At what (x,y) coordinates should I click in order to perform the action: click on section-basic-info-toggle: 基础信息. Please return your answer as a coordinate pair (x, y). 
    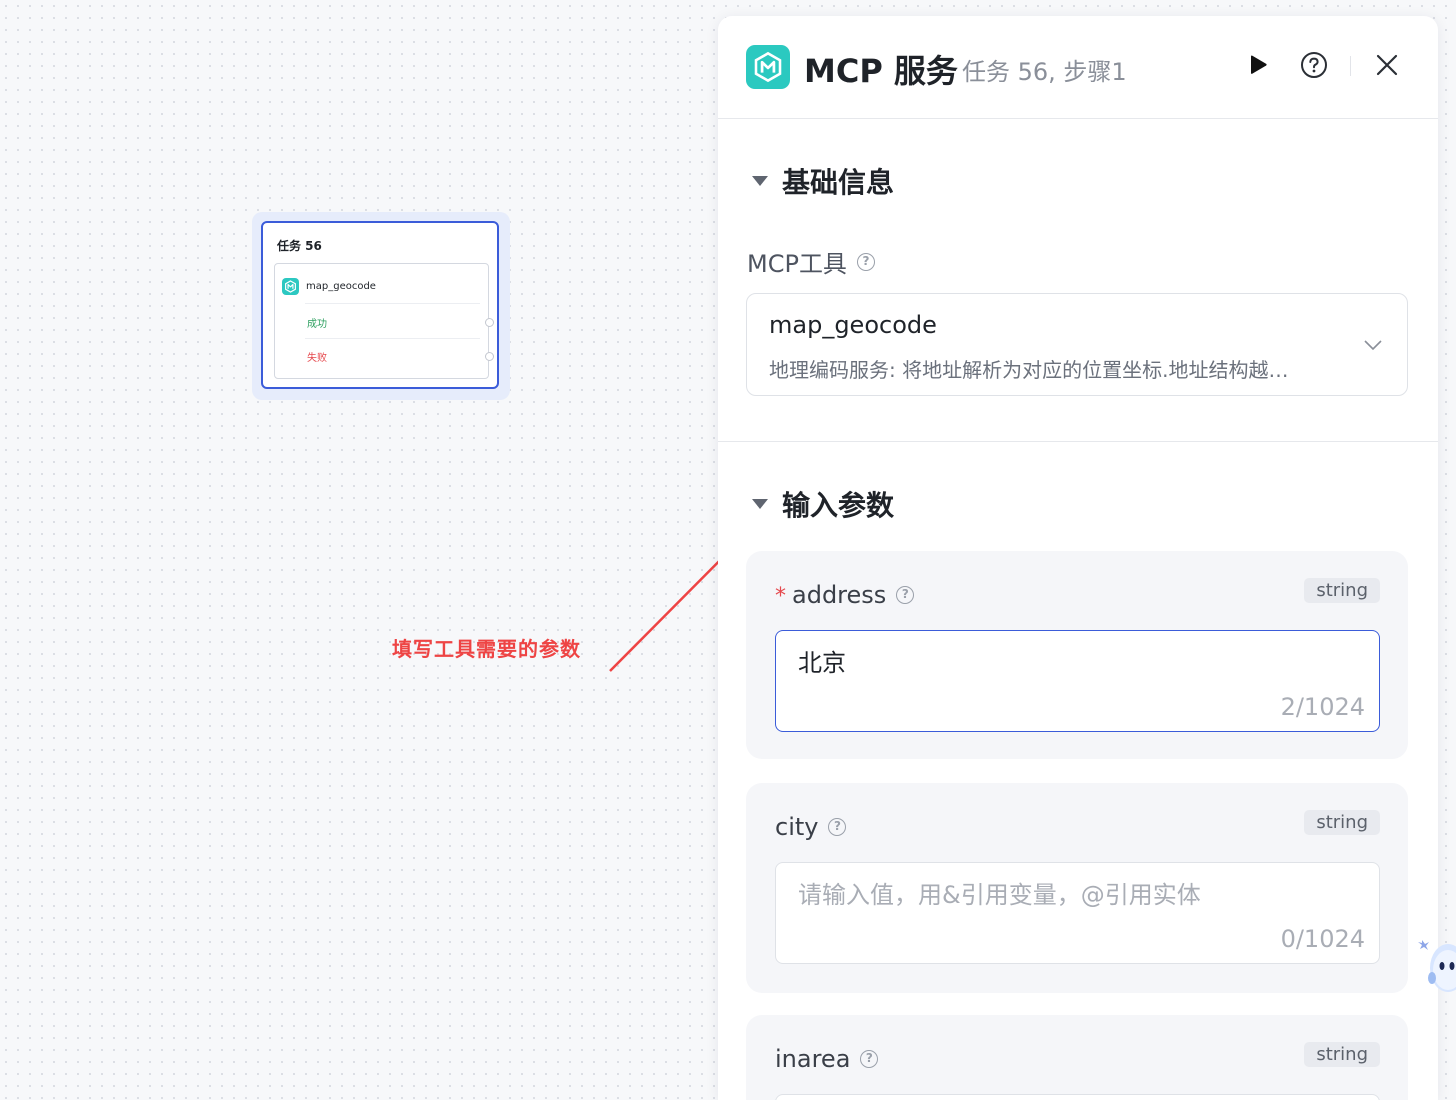
    Looking at the image, I should click on (823, 181).